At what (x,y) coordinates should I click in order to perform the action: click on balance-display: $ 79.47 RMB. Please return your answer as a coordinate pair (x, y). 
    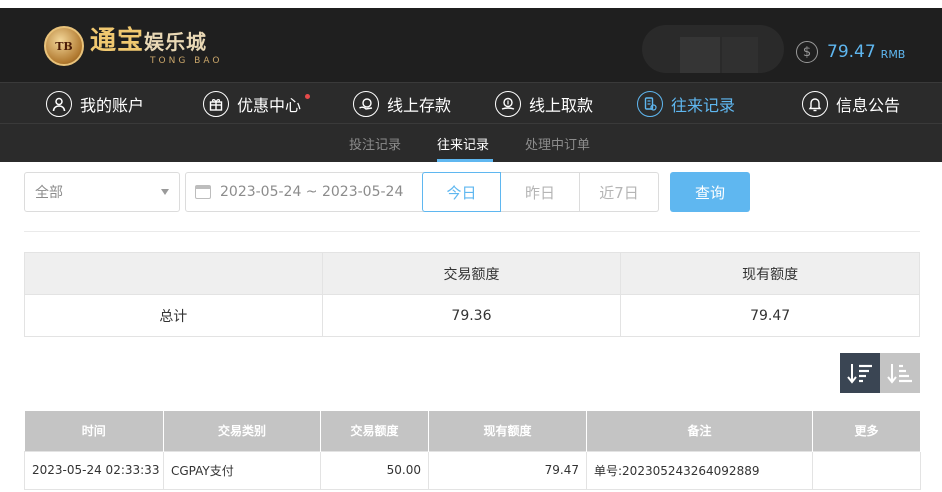
    Looking at the image, I should click on (850, 52).